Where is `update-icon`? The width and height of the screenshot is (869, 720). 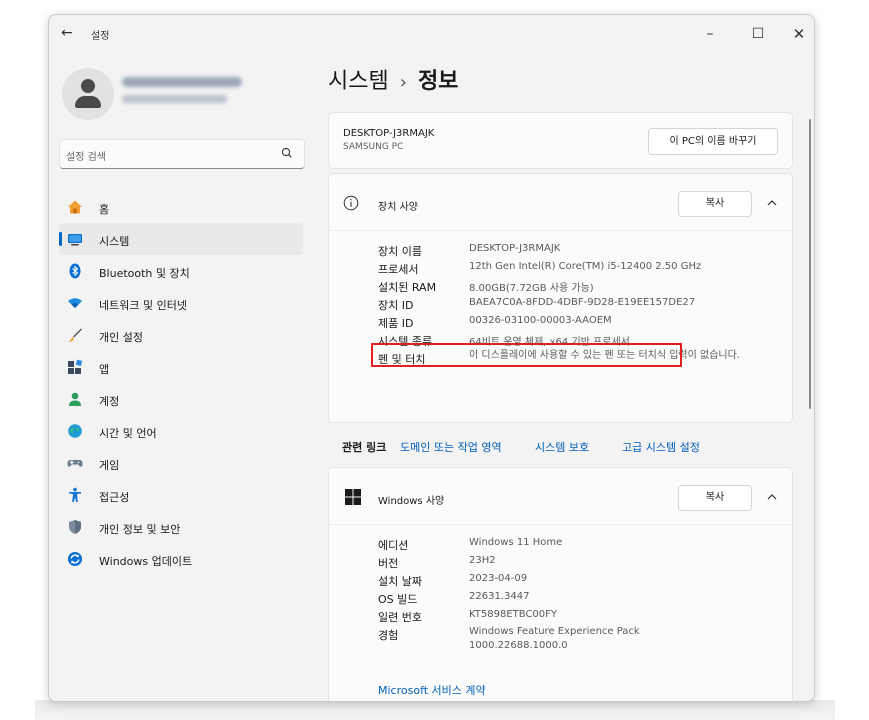
update-icon is located at coordinates (75, 559).